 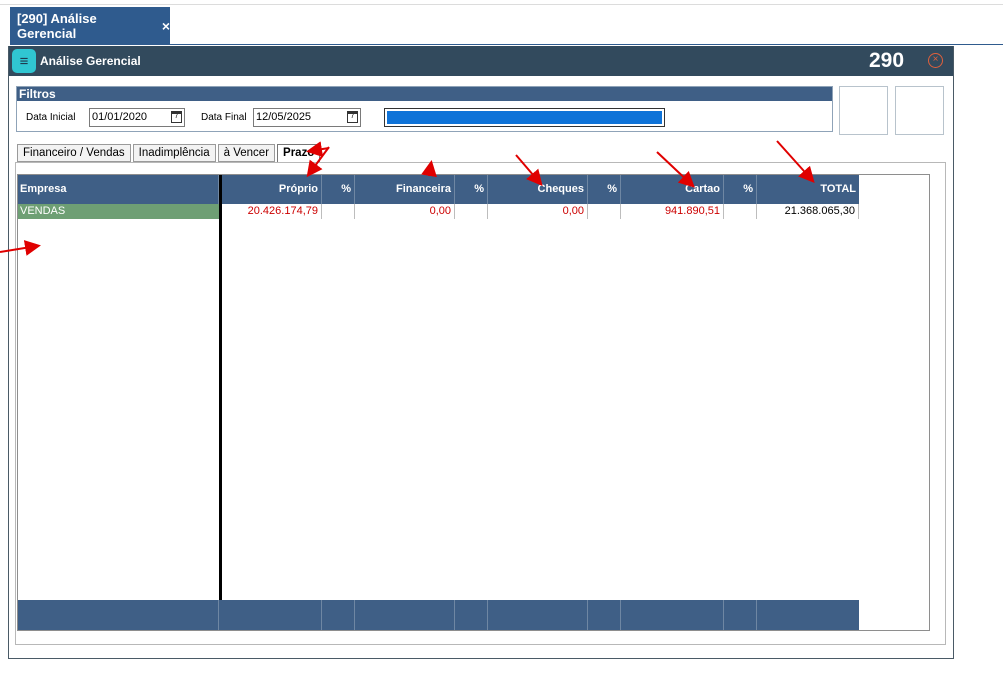 I want to click on grid-footer, so click(x=438, y=615).